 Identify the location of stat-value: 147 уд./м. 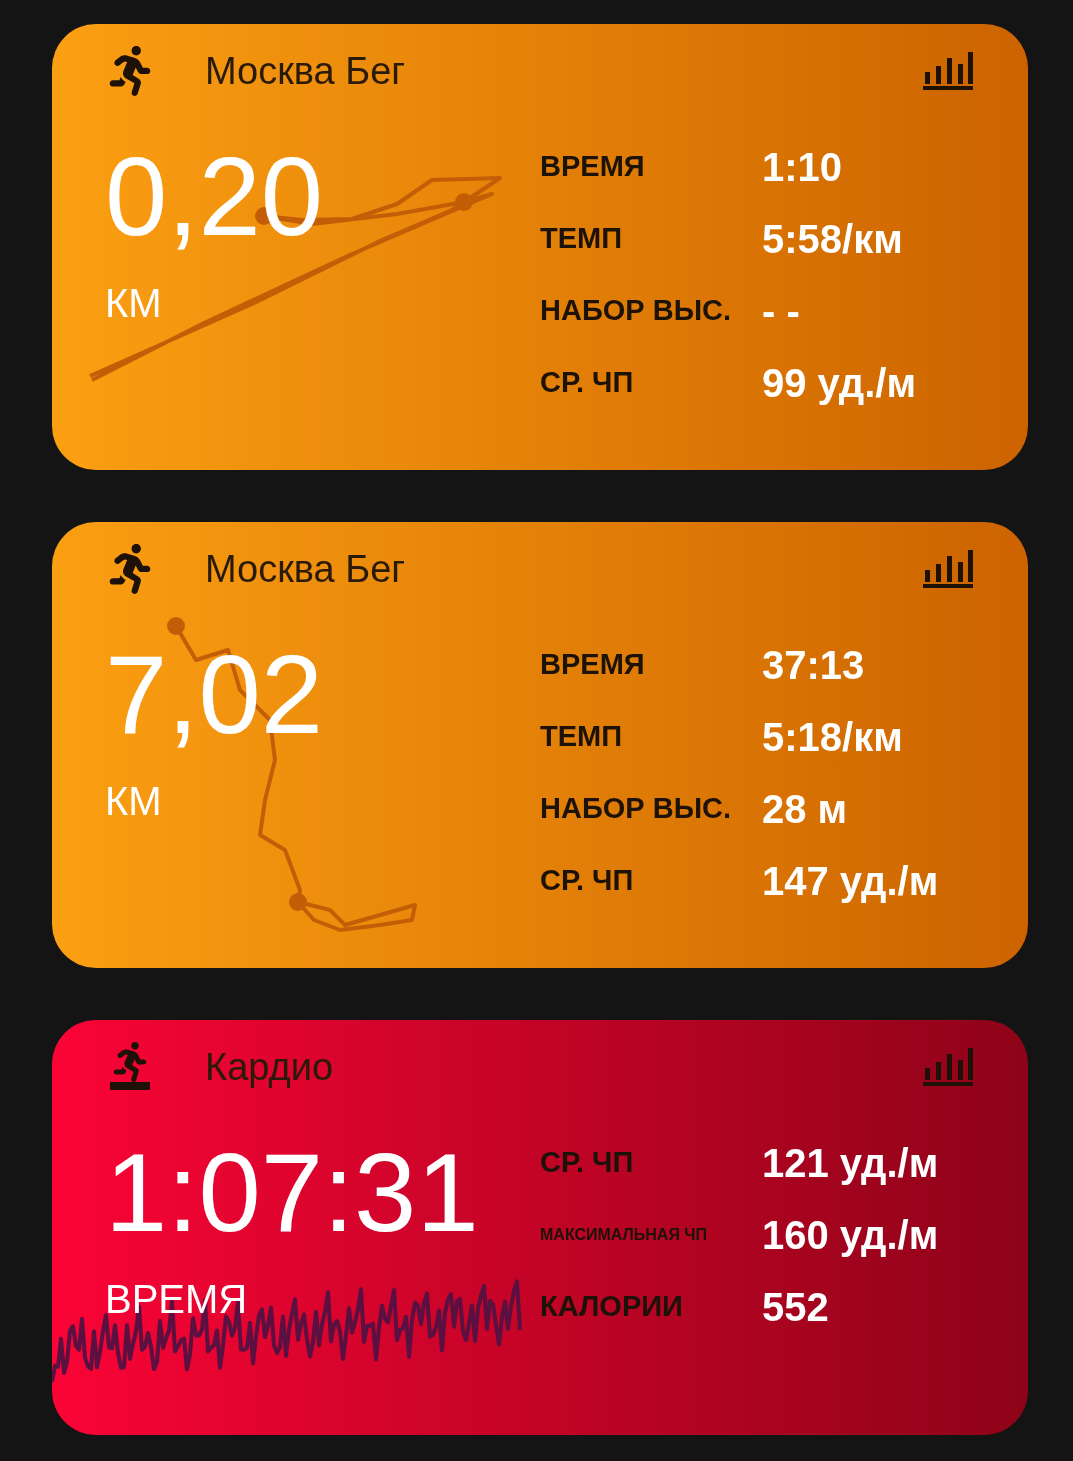
(850, 881).